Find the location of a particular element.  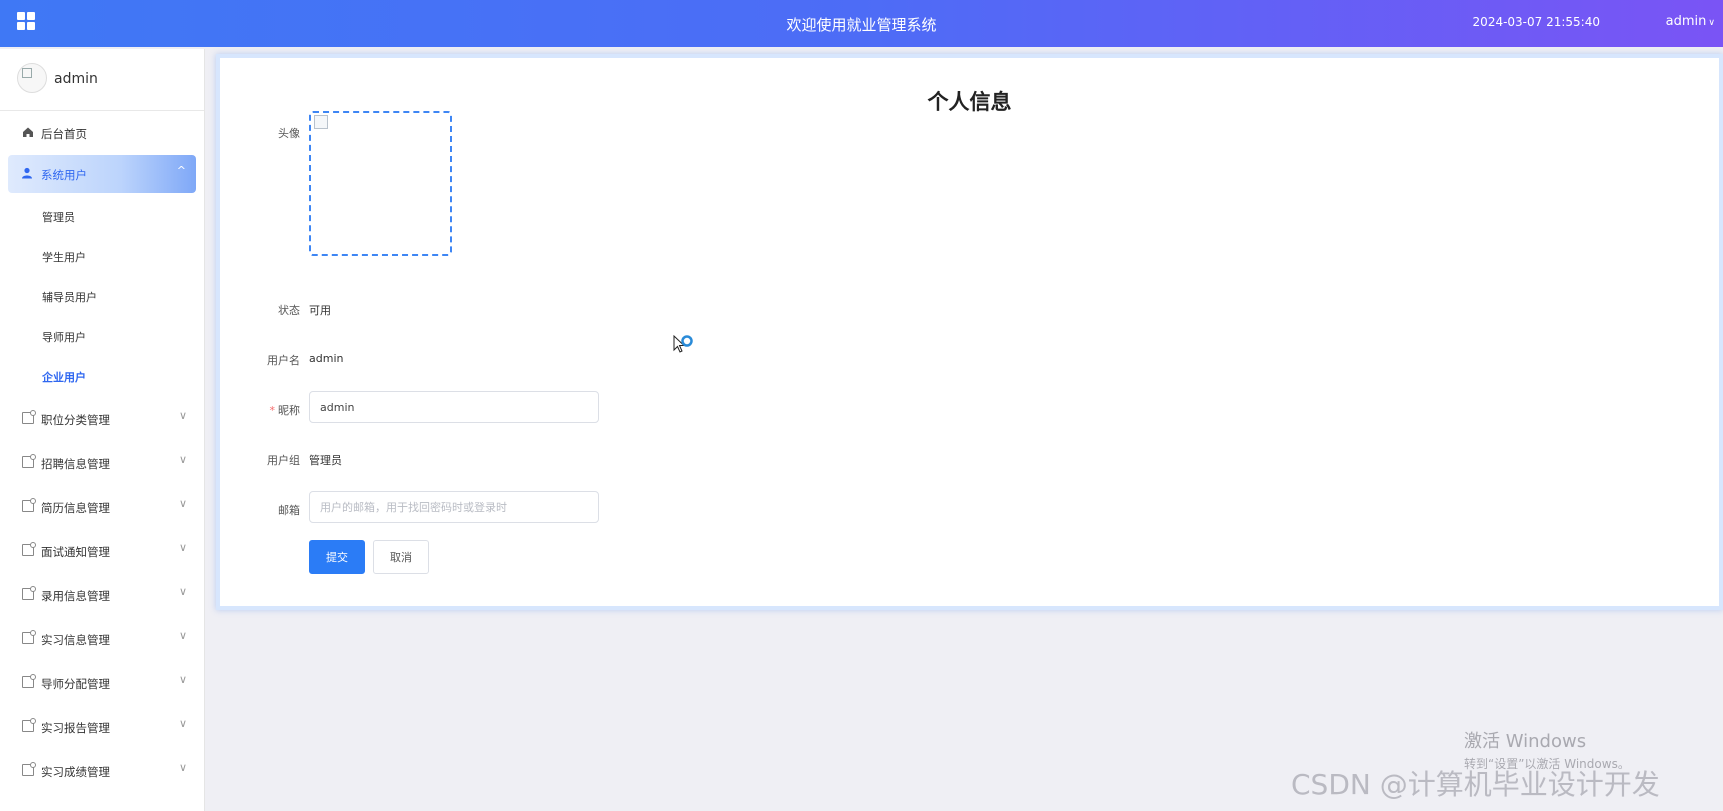

broken-image-icon is located at coordinates (321, 122).